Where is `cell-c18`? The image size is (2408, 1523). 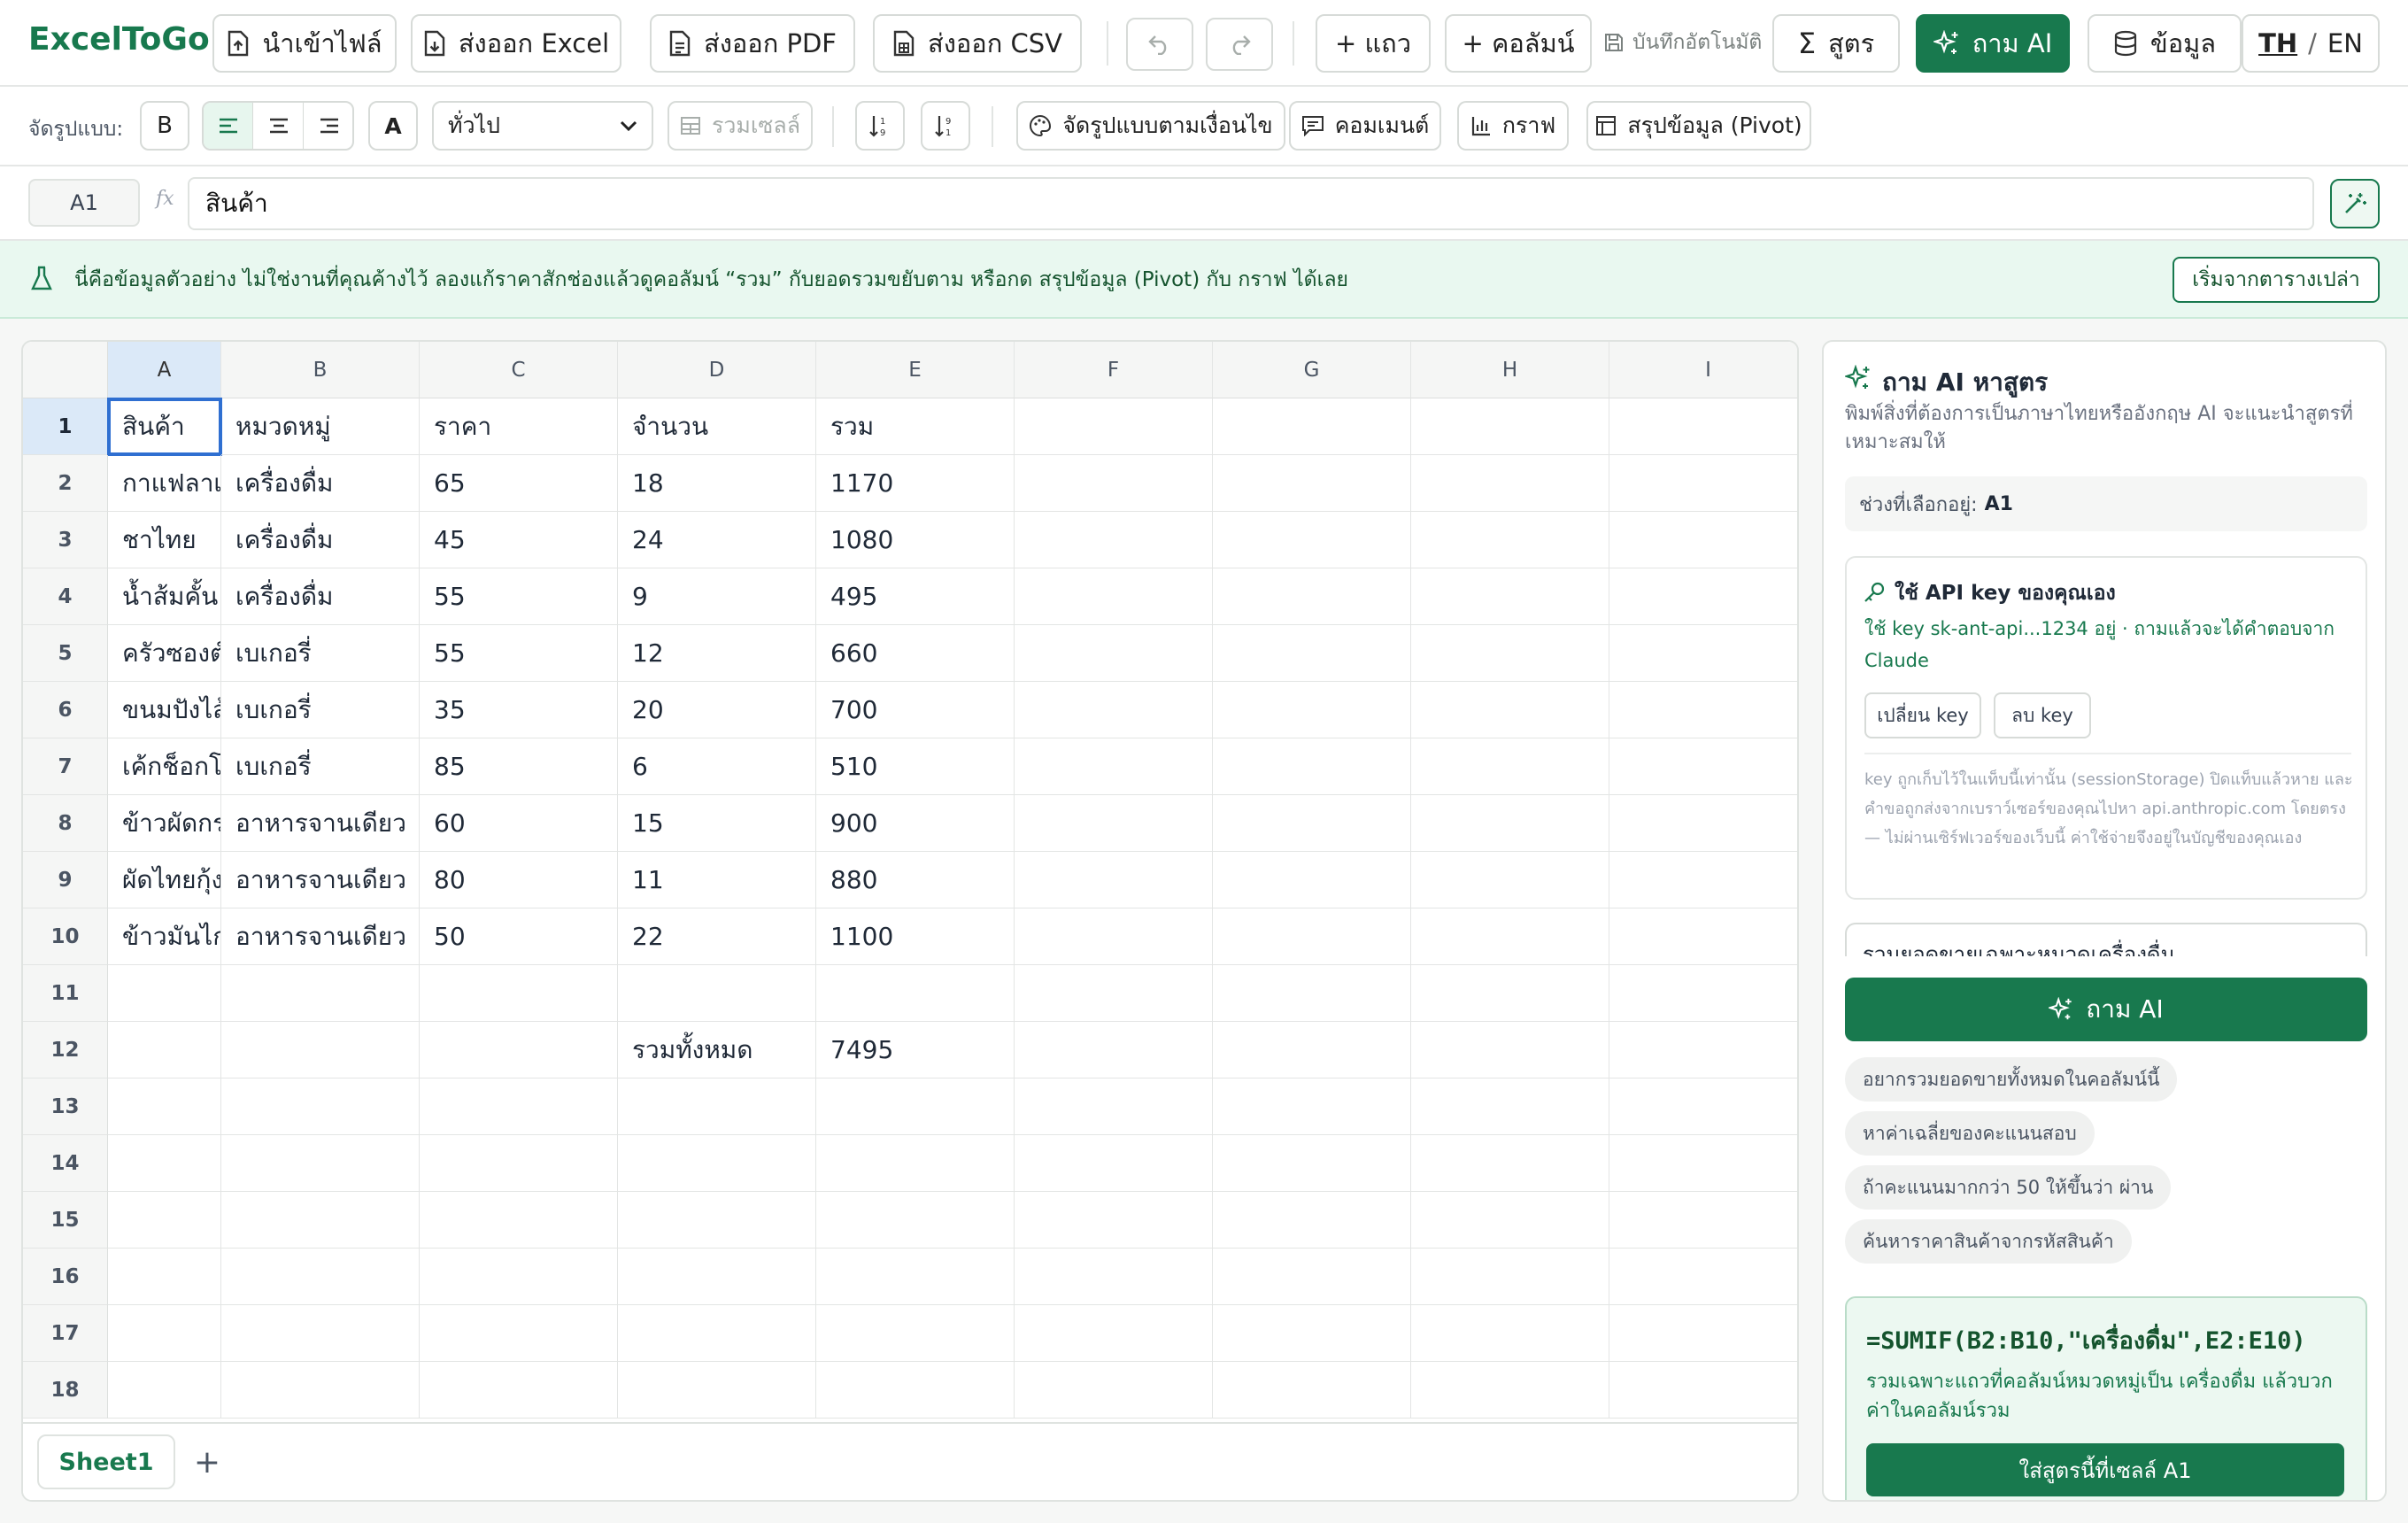
cell-c18 is located at coordinates (519, 1390).